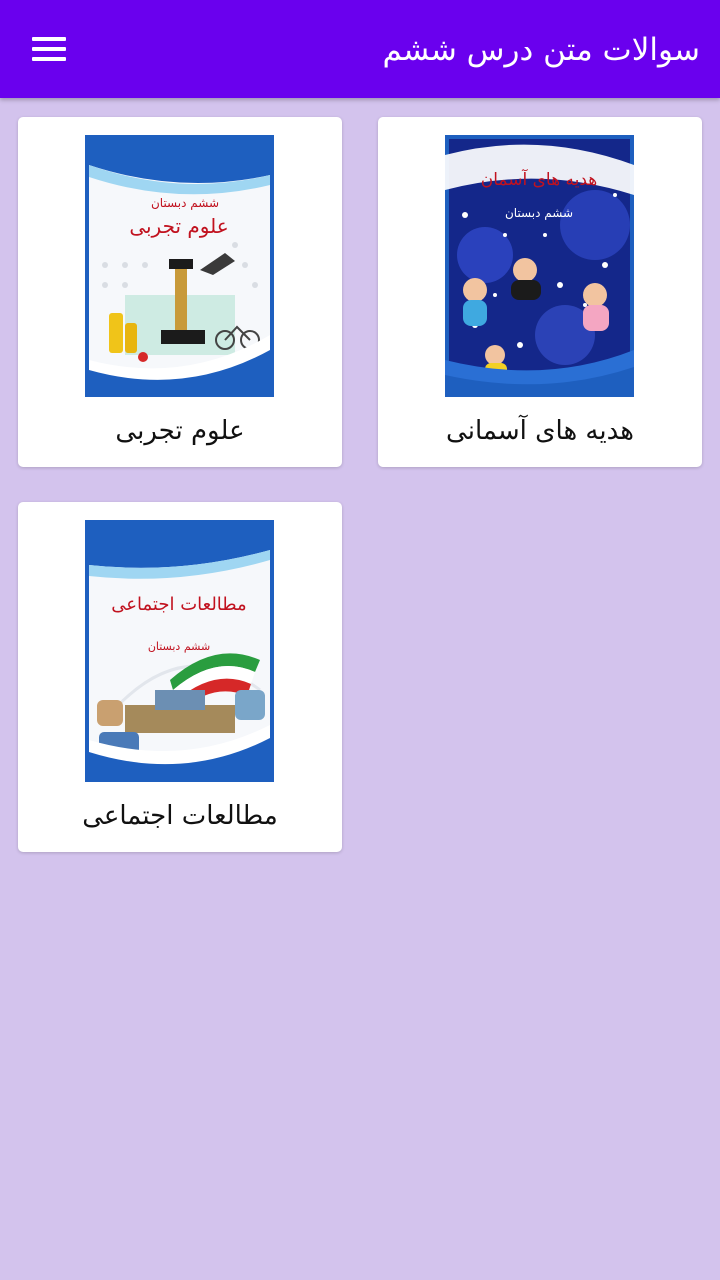 This screenshot has height=1280, width=720. Describe the element at coordinates (178, 226) in the screenshot. I see `cover-title-oloom: علوم تجربی` at that location.